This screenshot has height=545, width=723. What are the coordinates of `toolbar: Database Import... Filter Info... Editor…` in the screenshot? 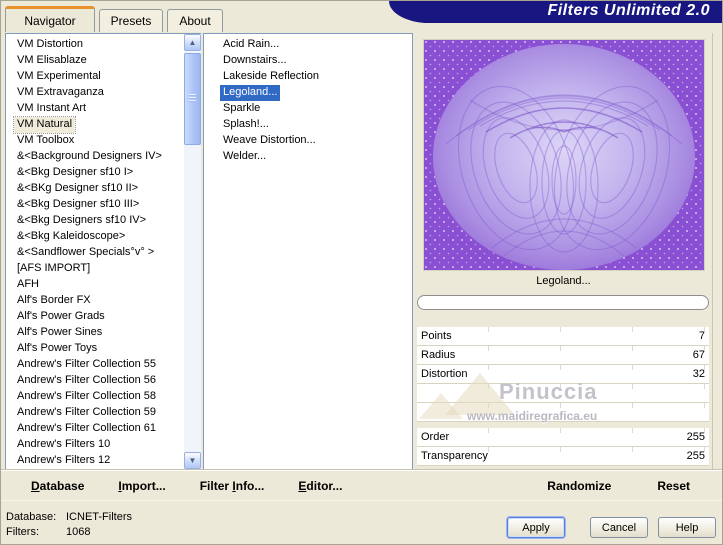 It's located at (361, 485).